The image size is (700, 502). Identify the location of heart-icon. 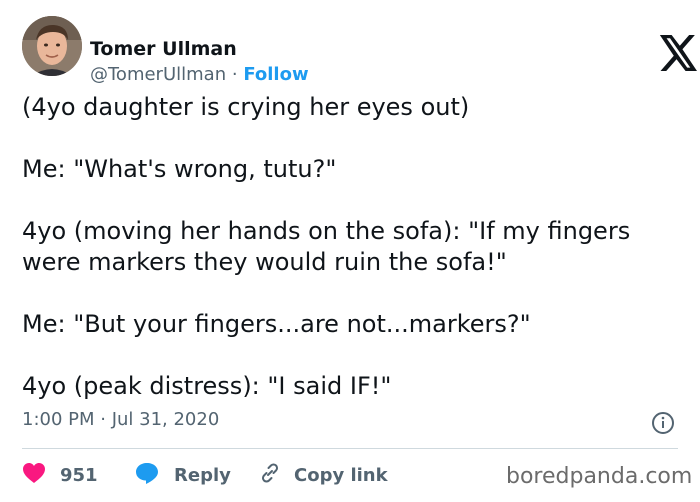
(34, 475).